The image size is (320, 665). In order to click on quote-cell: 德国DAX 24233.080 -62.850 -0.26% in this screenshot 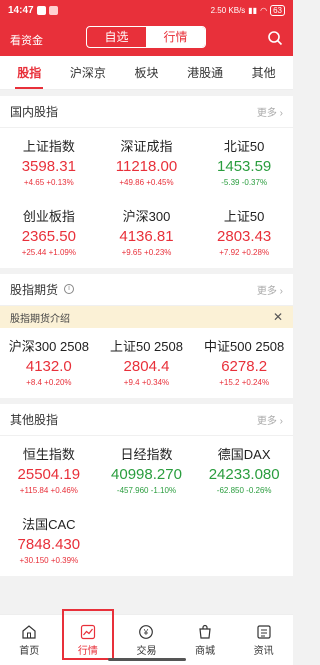, I will do `click(244, 471)`.